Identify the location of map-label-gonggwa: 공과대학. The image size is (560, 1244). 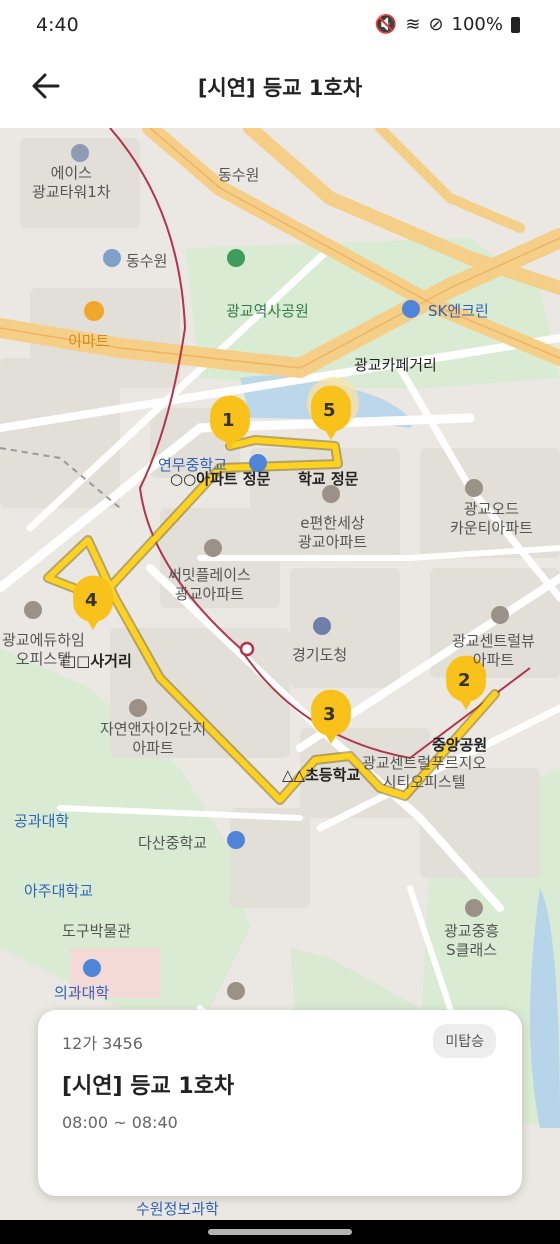
(42, 821).